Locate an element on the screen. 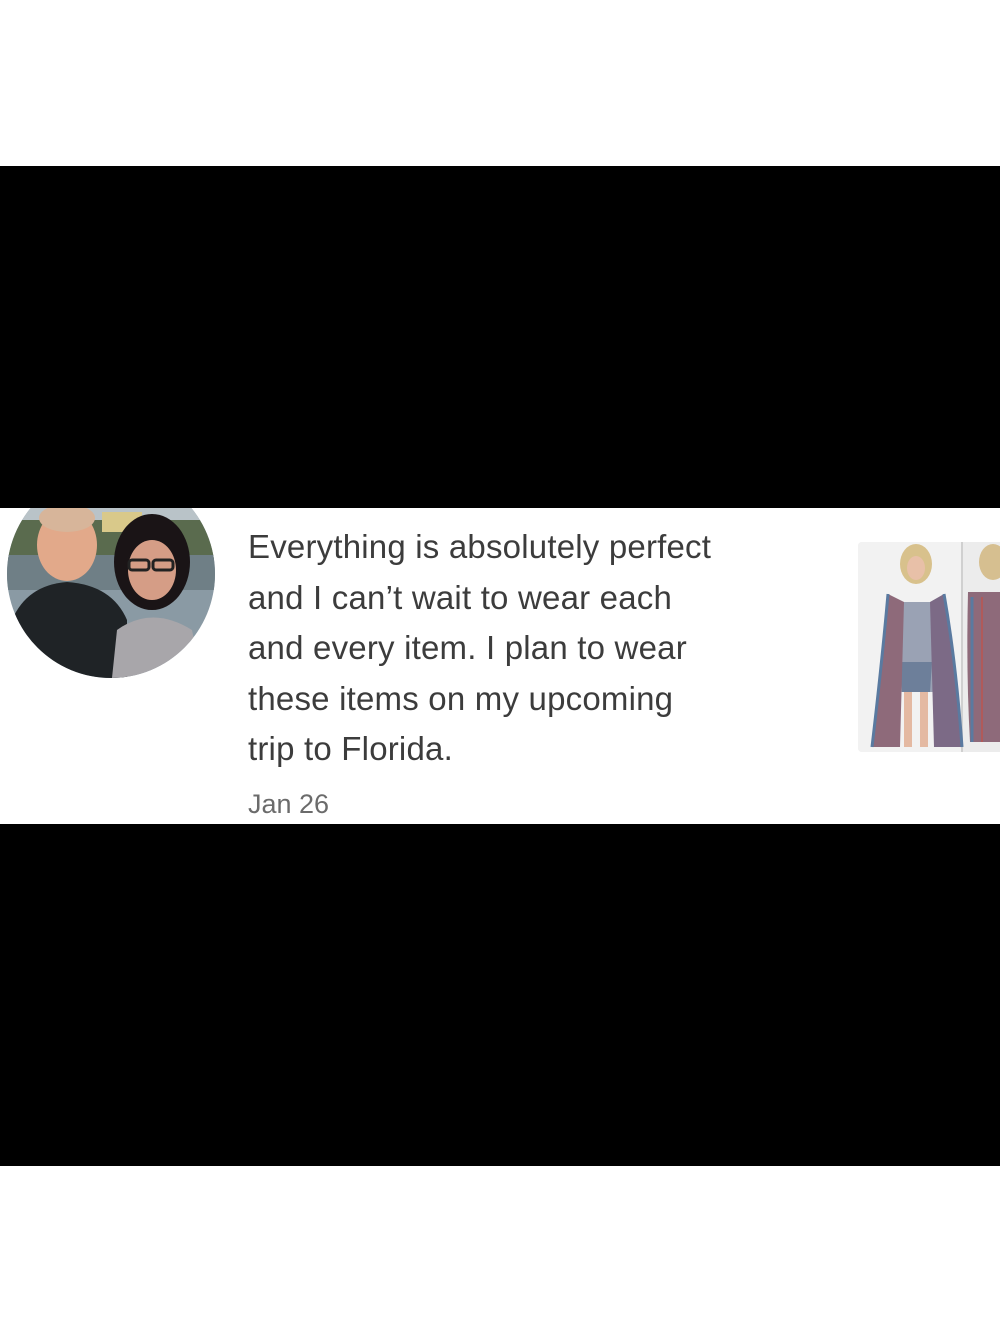 This screenshot has height=1333, width=1000. review-date: Jan 26 is located at coordinates (289, 804).